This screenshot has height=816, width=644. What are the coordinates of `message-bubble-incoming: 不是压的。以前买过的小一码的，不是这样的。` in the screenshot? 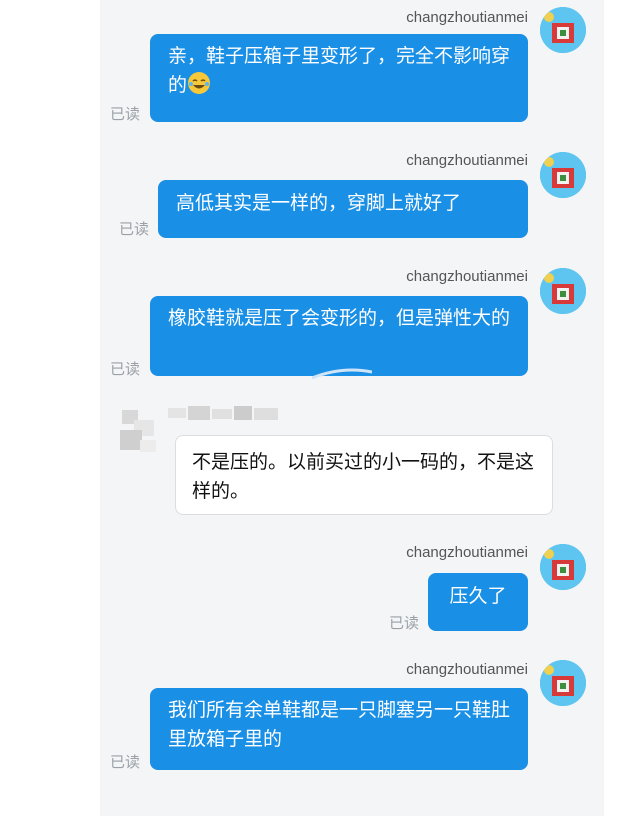 It's located at (364, 475).